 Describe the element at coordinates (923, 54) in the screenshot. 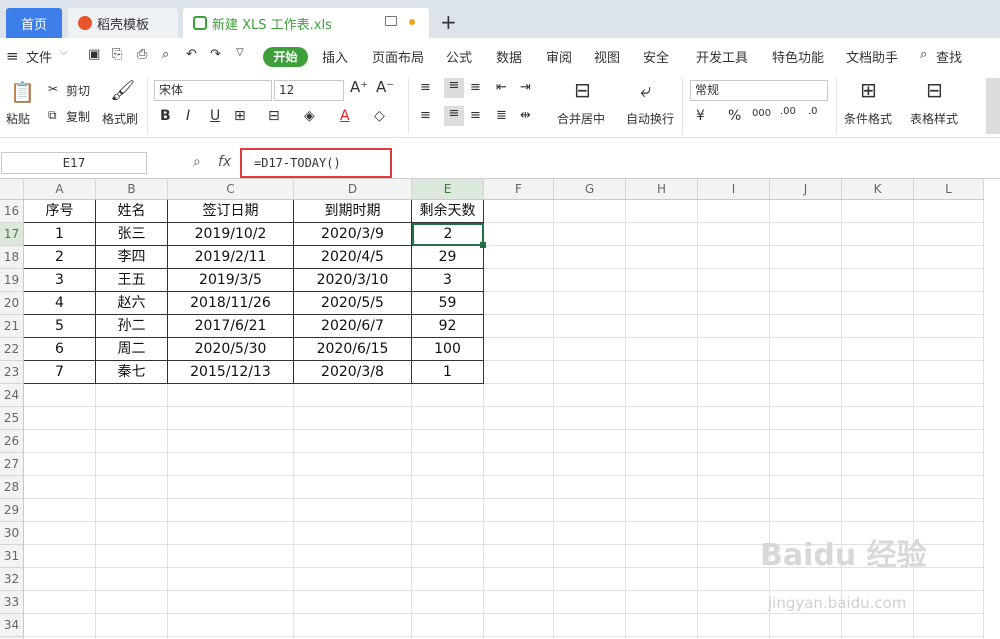

I see `search-icon: ⌕` at that location.